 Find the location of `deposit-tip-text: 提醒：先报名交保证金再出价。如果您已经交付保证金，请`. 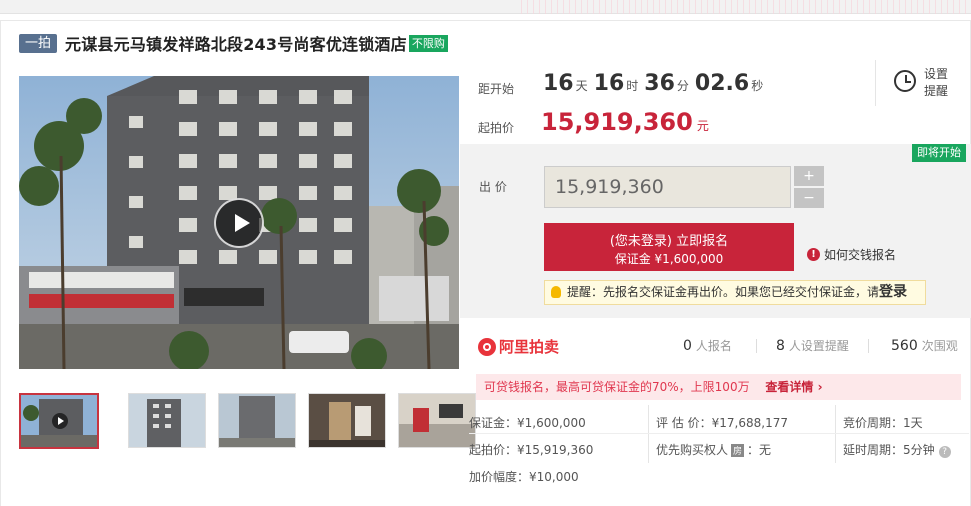

deposit-tip-text: 提醒：先报名交保证金再出价。如果您已经交付保证金，请 is located at coordinates (723, 292).